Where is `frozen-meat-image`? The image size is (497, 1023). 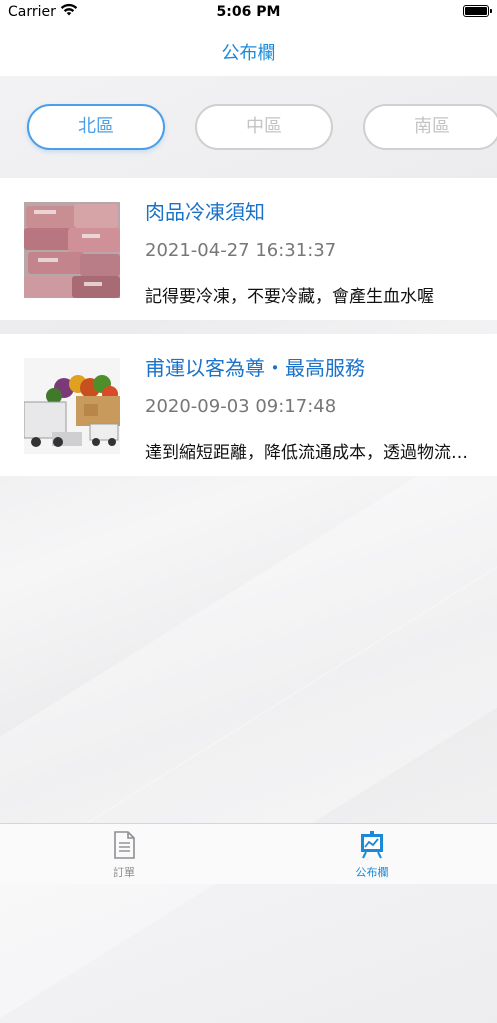
frozen-meat-image is located at coordinates (72, 250).